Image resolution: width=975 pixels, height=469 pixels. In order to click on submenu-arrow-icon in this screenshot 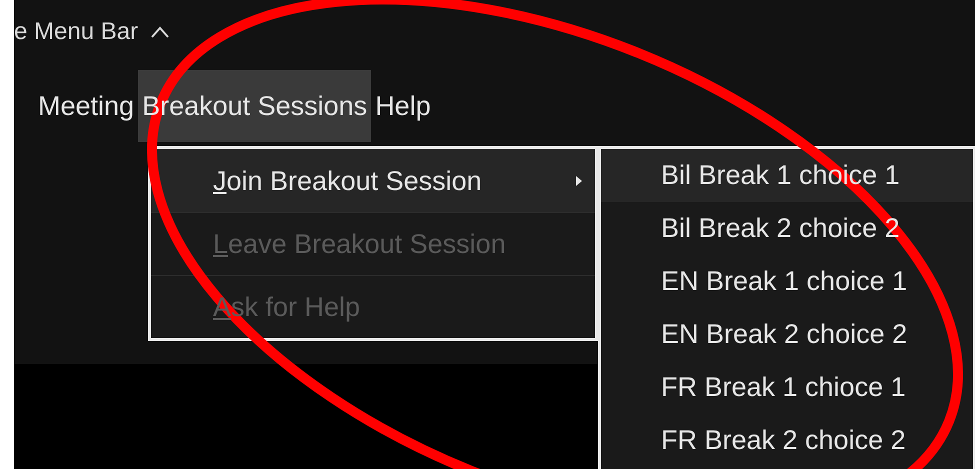, I will do `click(579, 181)`.